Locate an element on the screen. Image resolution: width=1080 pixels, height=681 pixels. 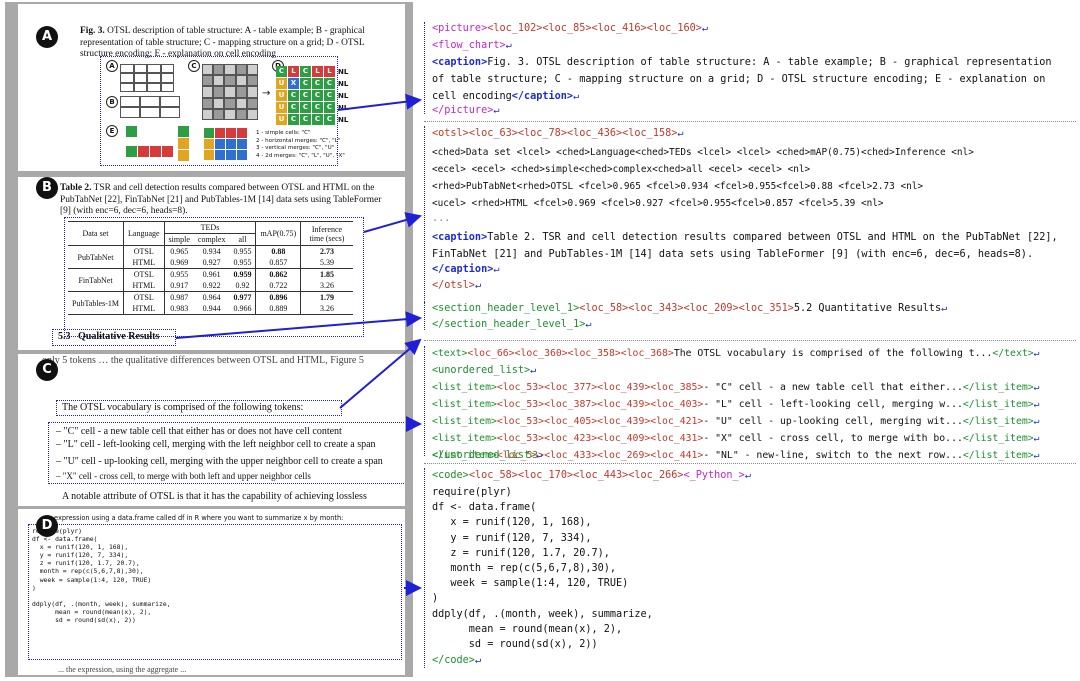
arrow-section is located at coordinates (298, 325).